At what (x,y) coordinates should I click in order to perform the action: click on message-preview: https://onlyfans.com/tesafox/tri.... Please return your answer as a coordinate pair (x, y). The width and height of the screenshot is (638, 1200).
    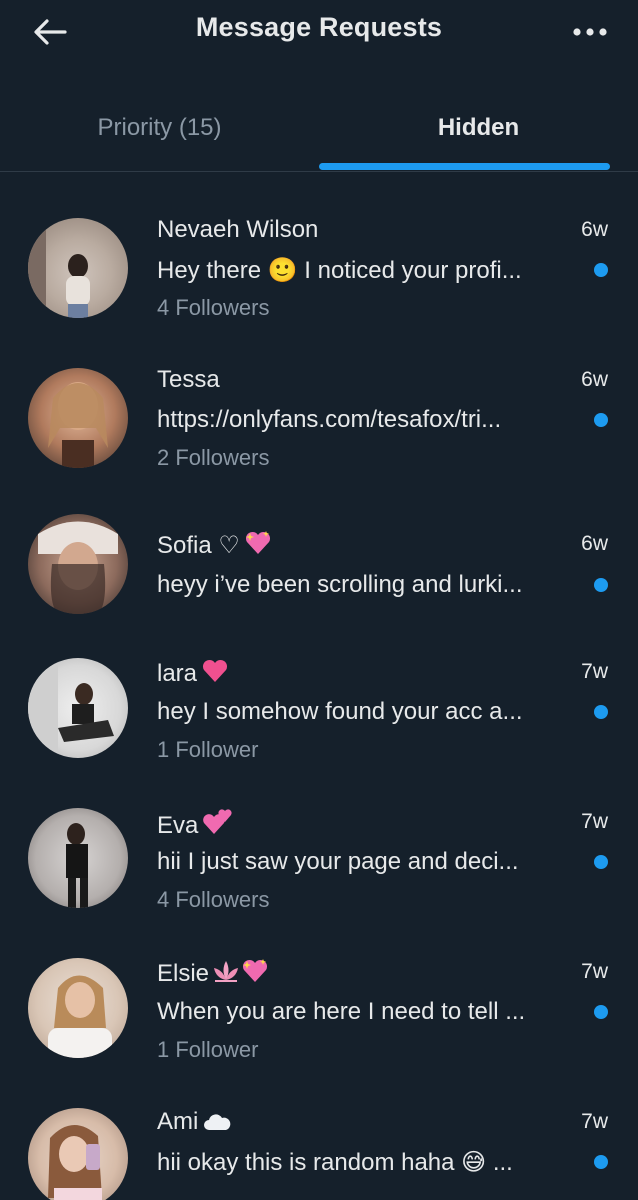
    Looking at the image, I should click on (329, 419).